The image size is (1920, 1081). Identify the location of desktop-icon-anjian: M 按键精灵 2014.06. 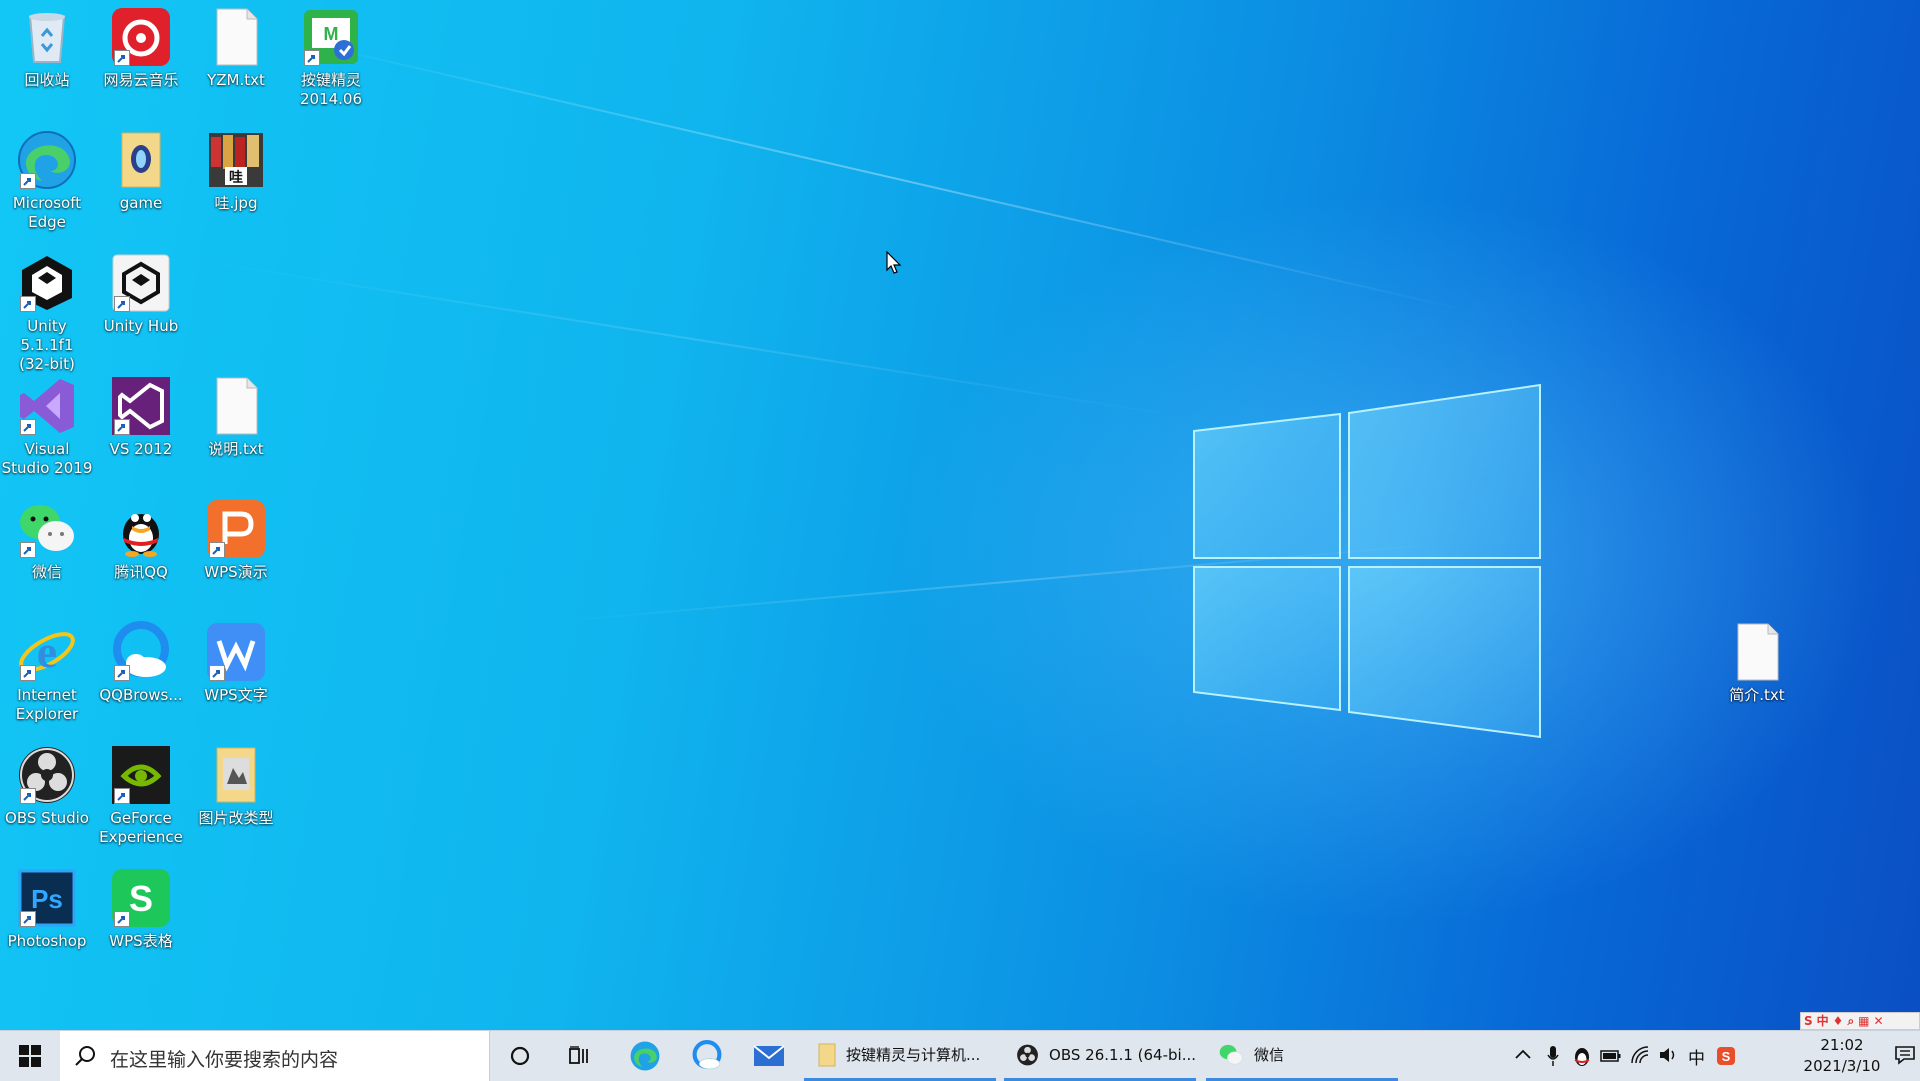
(331, 55).